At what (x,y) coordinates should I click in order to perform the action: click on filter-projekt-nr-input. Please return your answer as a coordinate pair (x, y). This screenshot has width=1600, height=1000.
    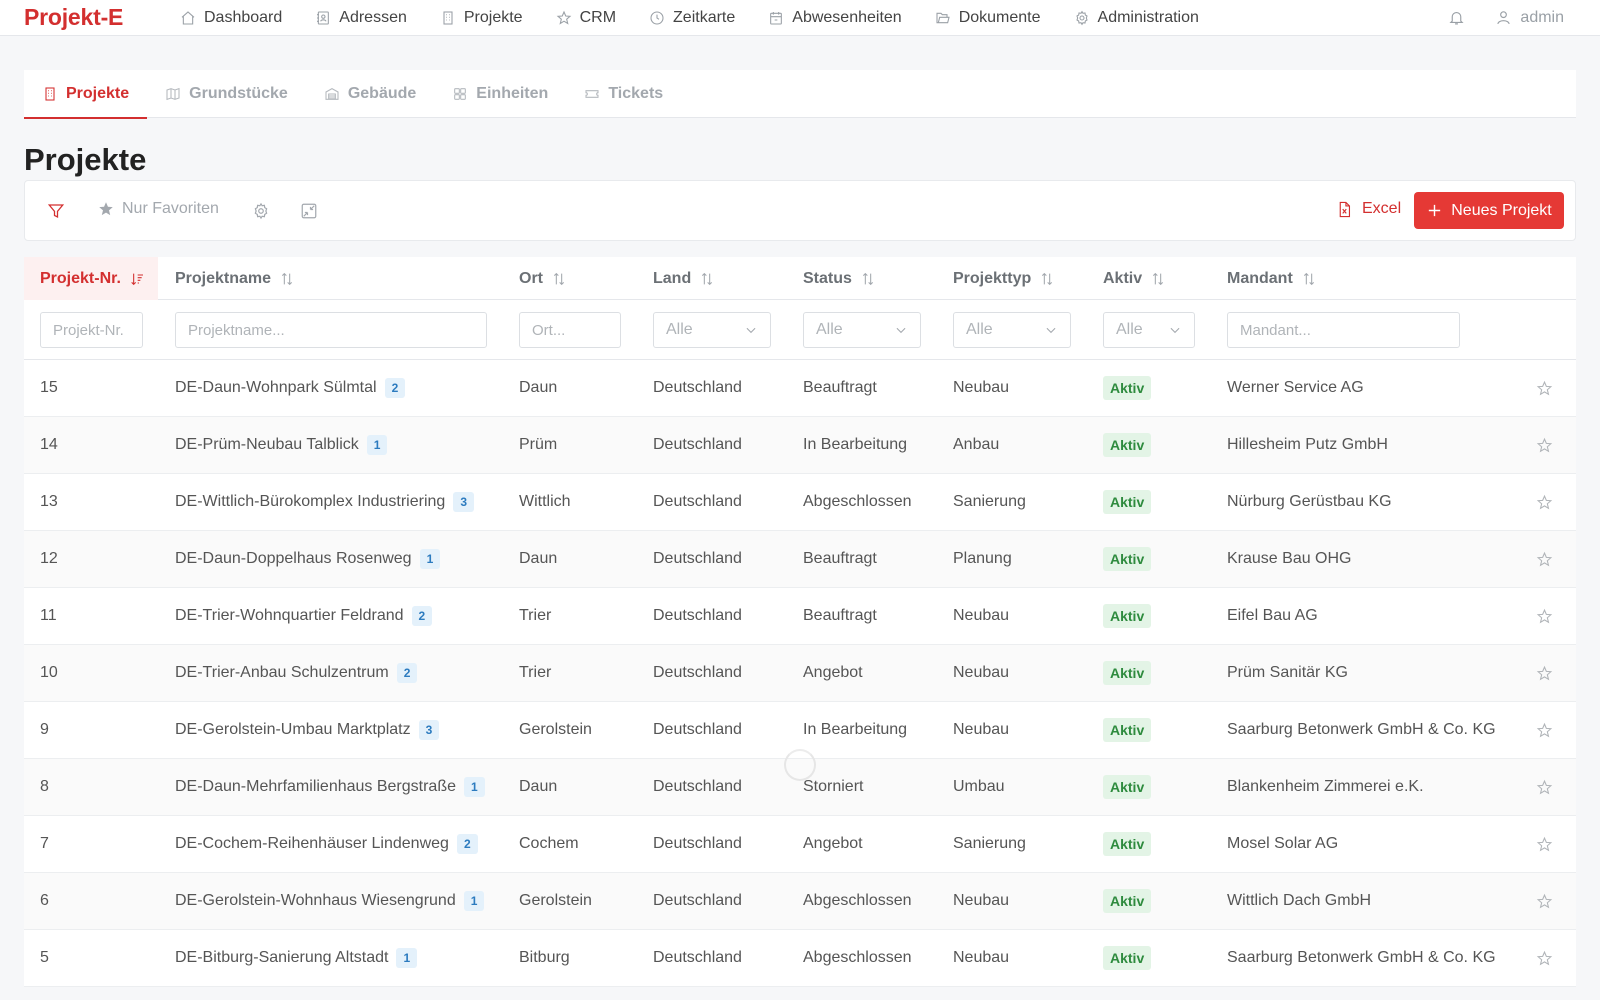
    Looking at the image, I should click on (91, 330).